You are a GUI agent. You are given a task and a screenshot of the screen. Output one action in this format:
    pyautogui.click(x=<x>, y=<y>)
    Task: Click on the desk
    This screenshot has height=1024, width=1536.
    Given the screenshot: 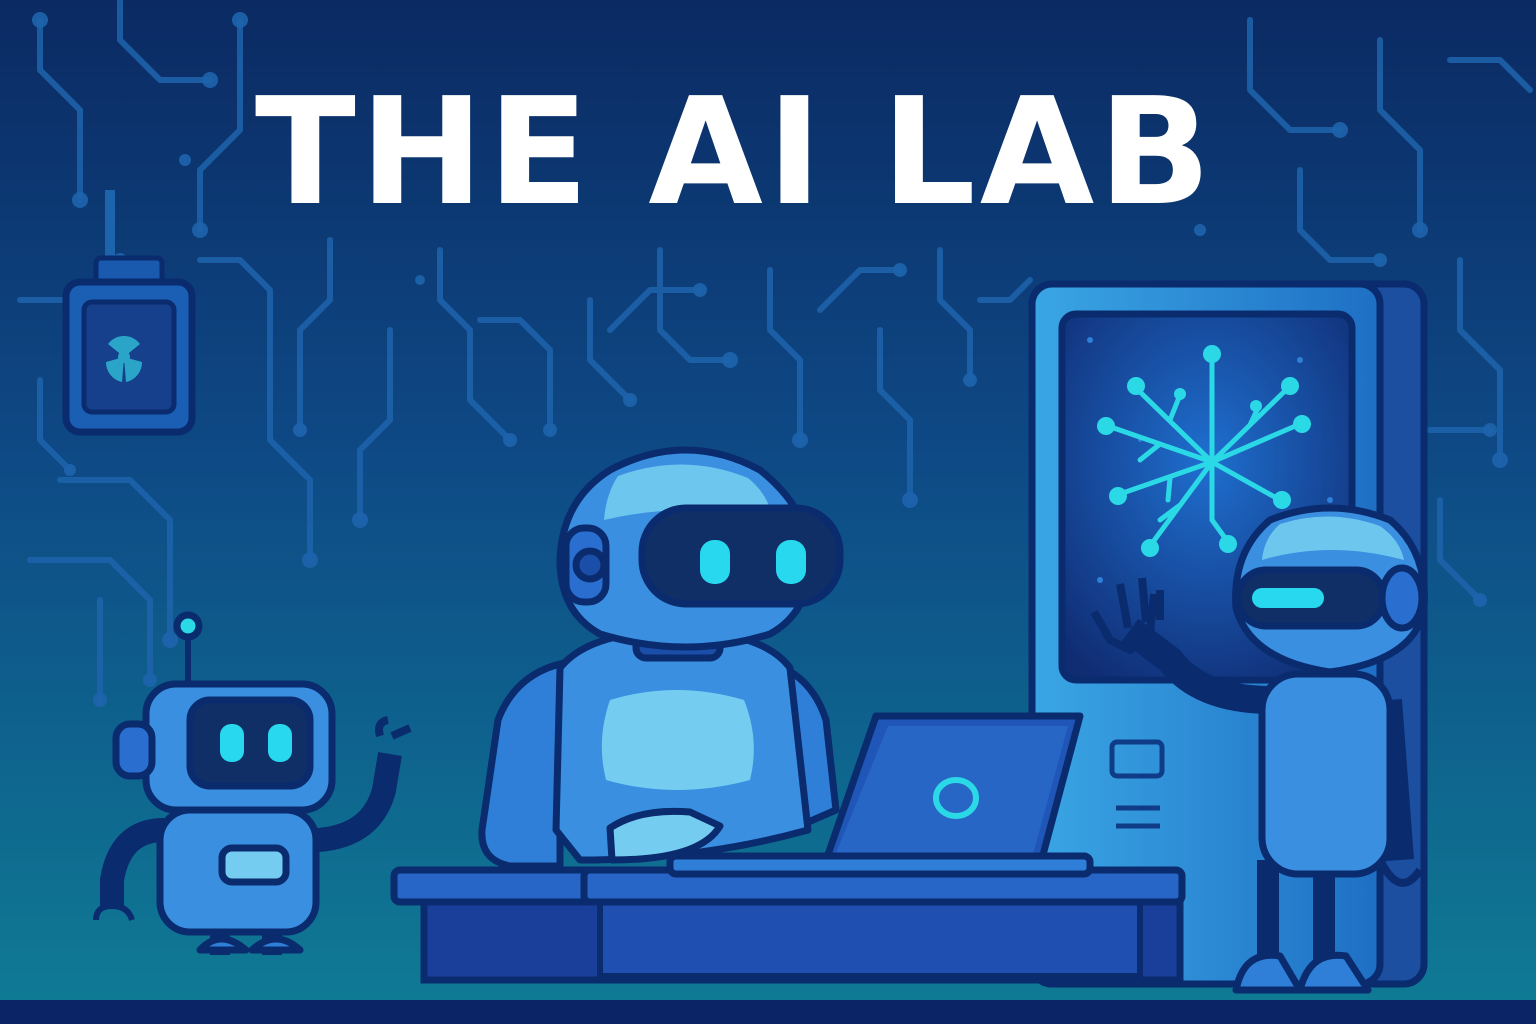 What is the action you would take?
    pyautogui.click(x=788, y=925)
    